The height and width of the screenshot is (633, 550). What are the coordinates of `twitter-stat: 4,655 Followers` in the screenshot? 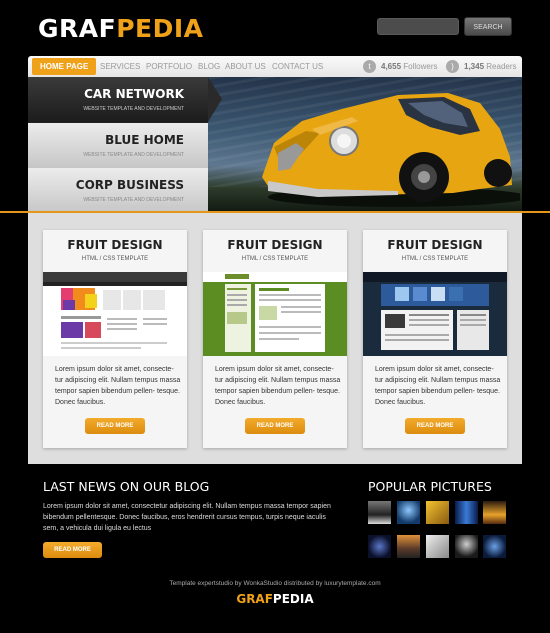 It's located at (409, 66).